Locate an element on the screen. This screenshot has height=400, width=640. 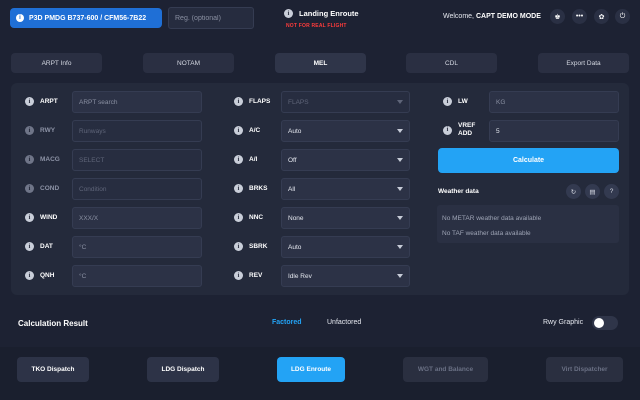
ai-label: i A/I is located at coordinates (245, 159).